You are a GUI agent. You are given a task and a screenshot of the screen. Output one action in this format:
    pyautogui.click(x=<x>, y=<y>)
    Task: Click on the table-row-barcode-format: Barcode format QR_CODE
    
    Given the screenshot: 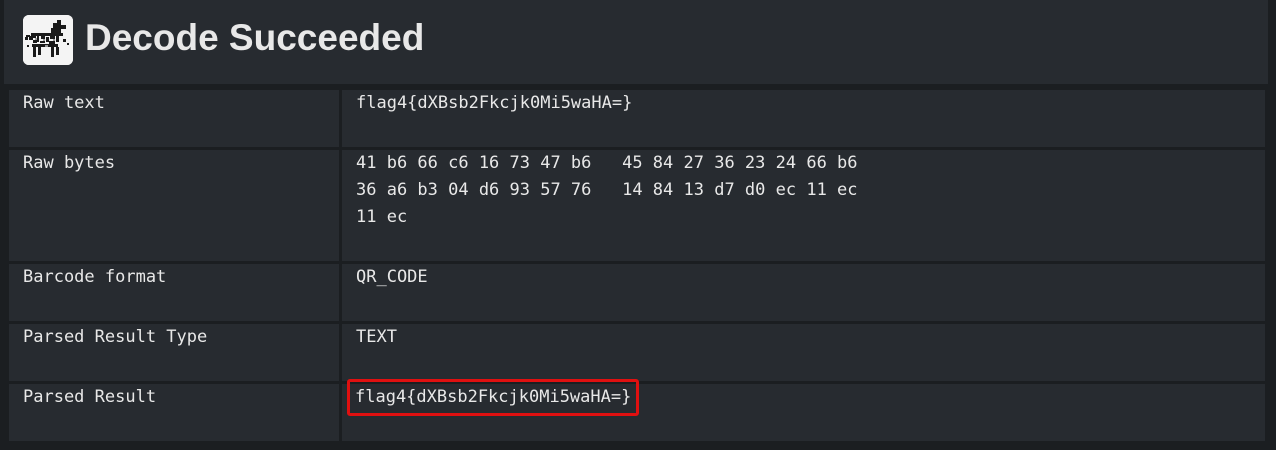 What is the action you would take?
    pyautogui.click(x=637, y=292)
    